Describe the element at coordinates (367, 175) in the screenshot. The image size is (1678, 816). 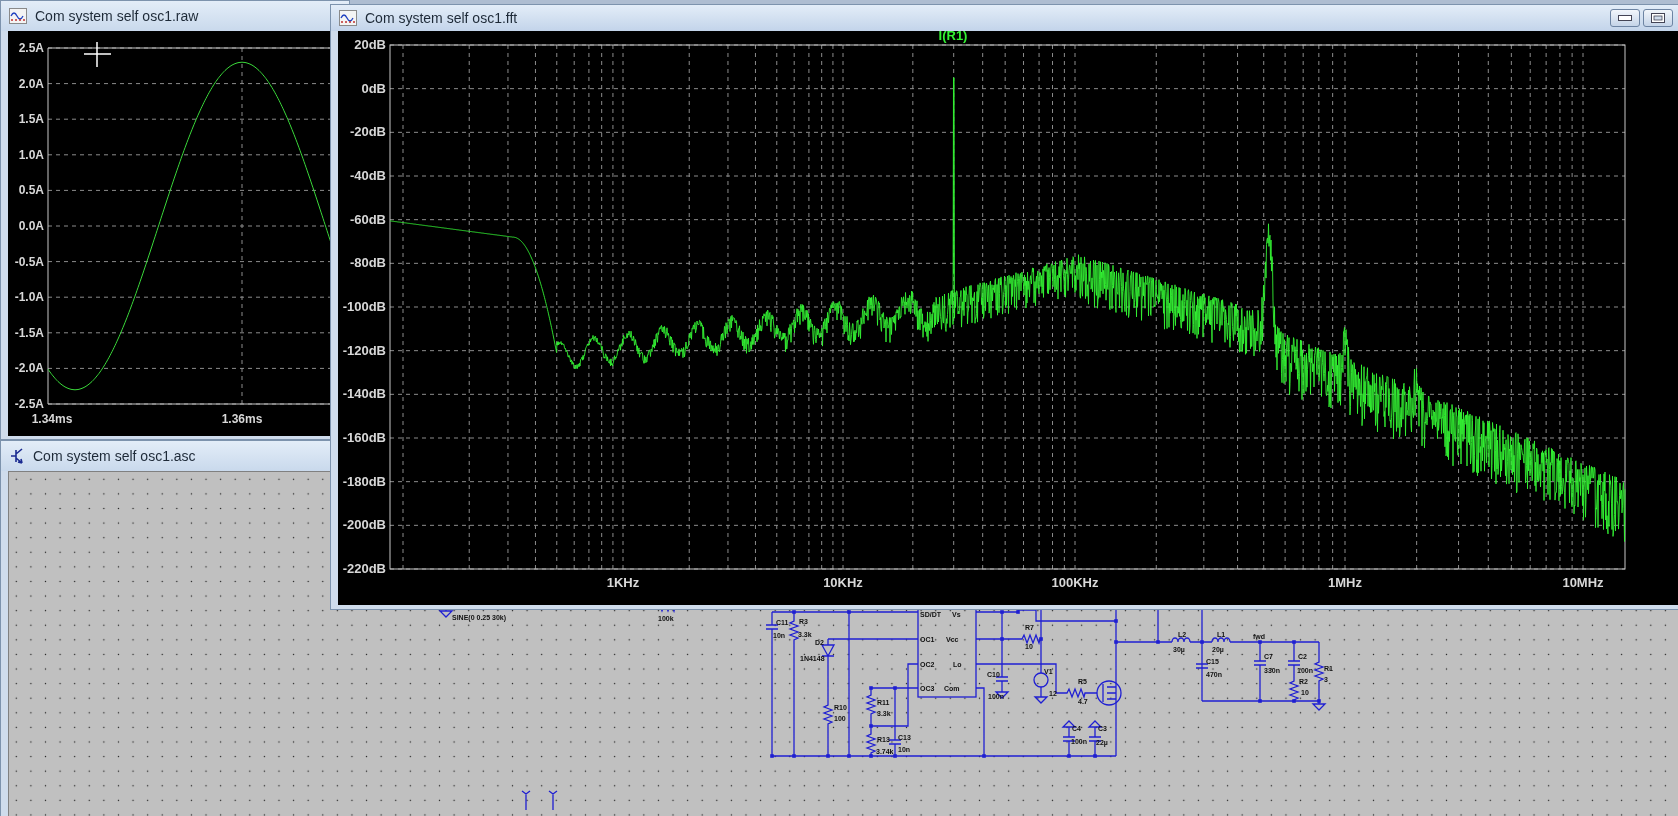
I see `axis-tick-label: -40dB` at that location.